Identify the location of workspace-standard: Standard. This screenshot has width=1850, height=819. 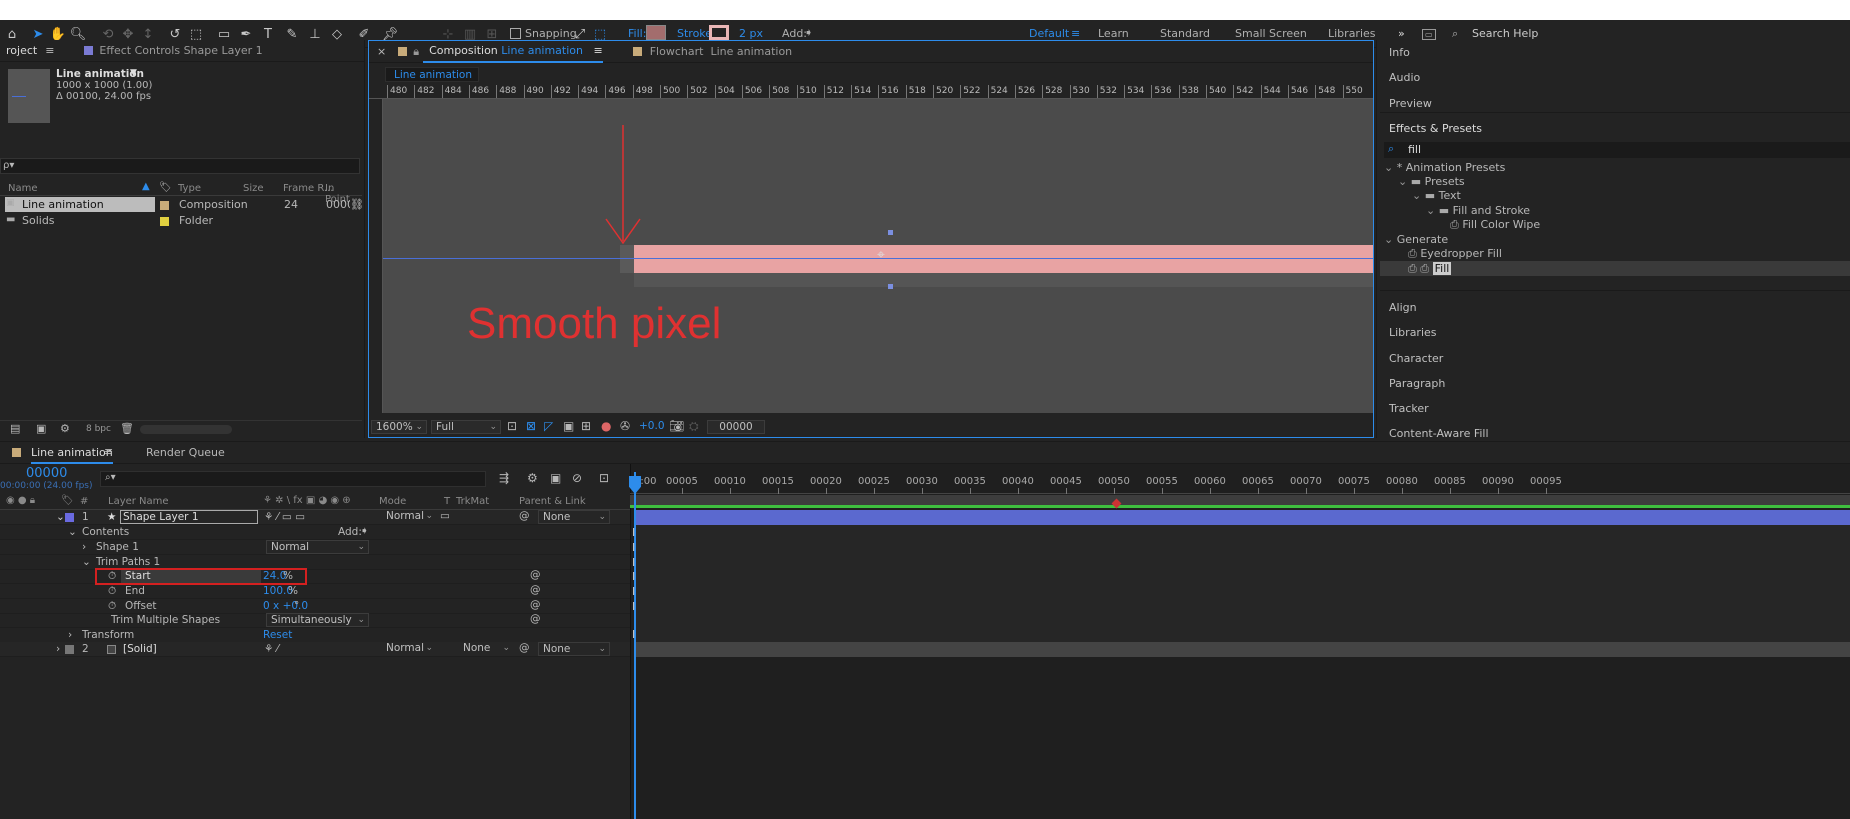
(1185, 33).